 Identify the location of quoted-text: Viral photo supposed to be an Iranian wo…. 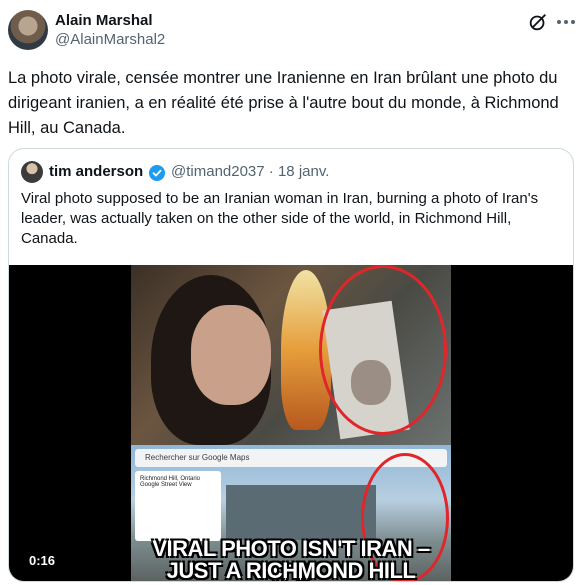
(280, 218).